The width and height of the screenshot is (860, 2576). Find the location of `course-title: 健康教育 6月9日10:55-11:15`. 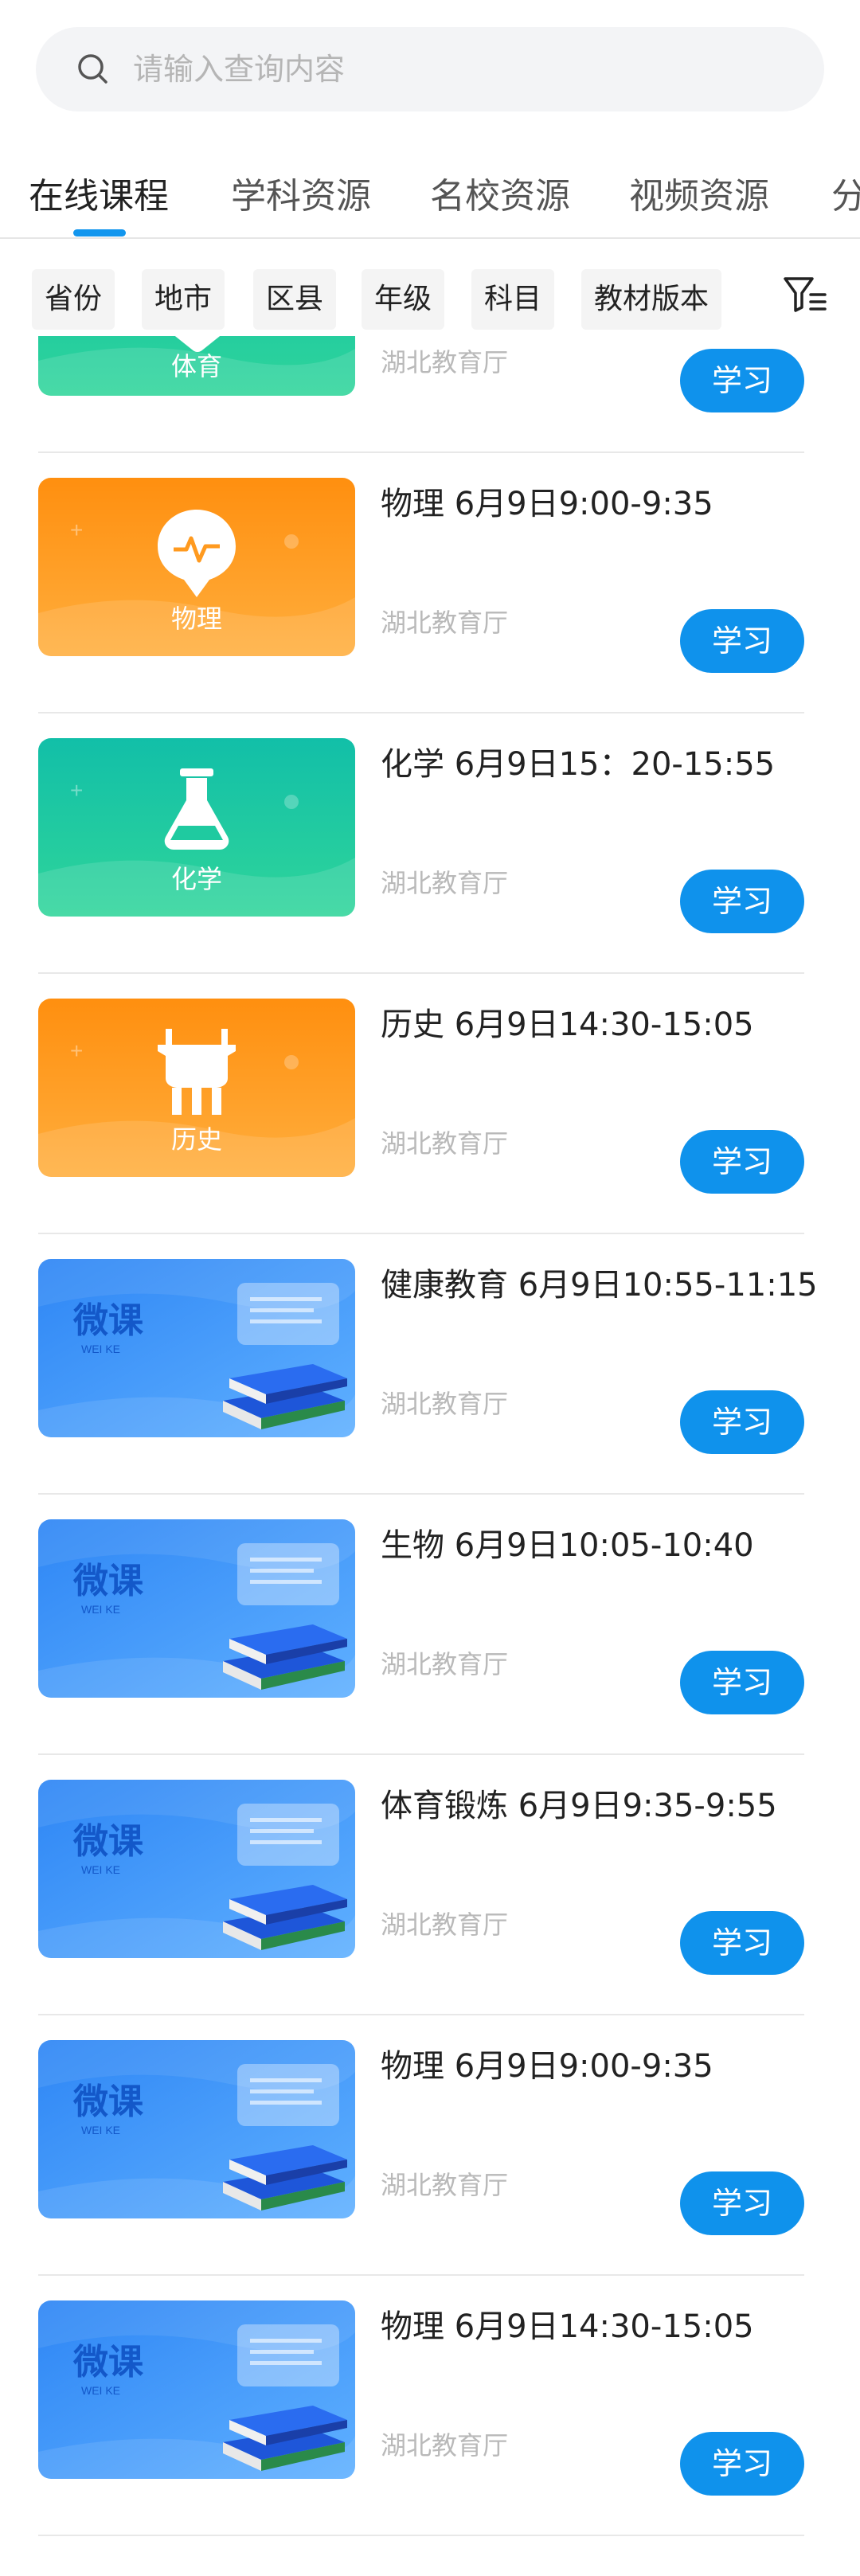

course-title: 健康教育 6月9日10:55-11:15 is located at coordinates (599, 1286).